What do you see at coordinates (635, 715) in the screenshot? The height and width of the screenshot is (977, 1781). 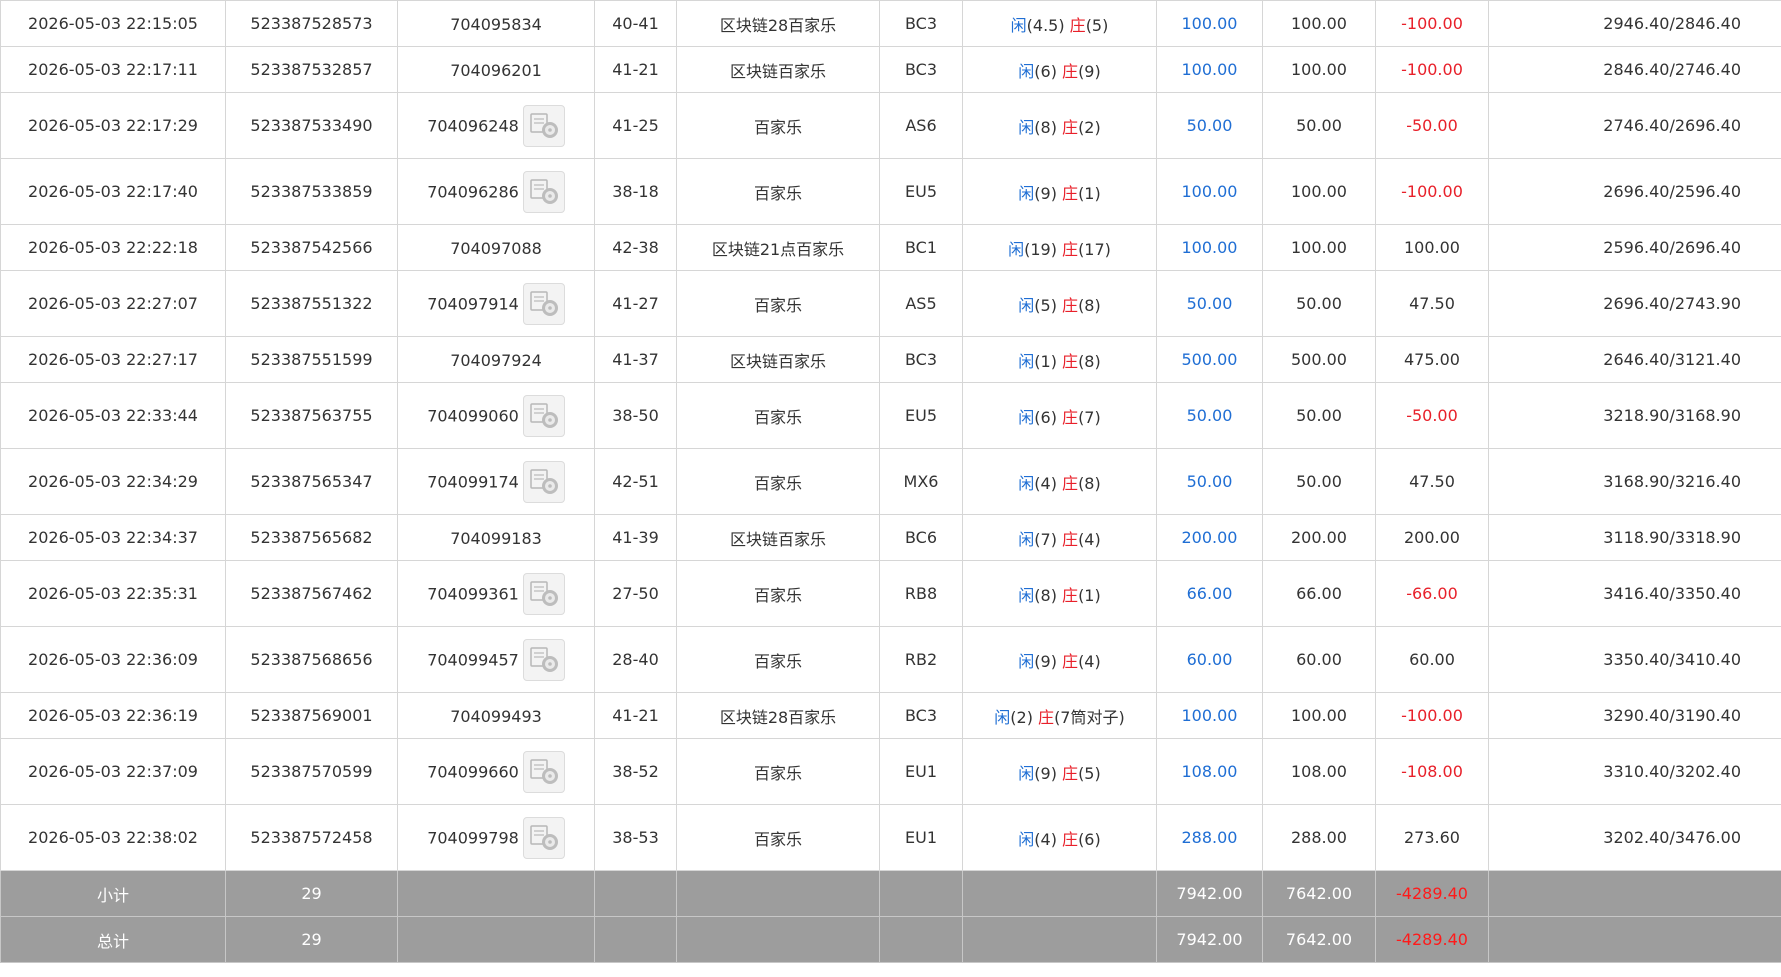 I see `table-number: 41-21` at bounding box center [635, 715].